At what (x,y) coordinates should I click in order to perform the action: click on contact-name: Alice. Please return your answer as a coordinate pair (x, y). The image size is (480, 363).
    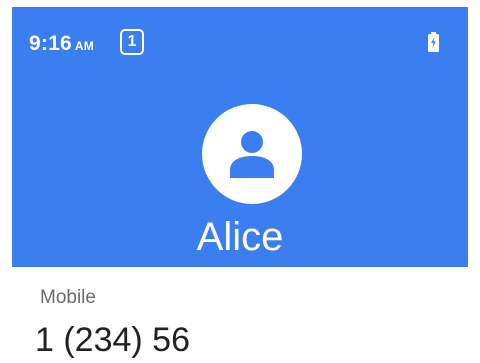
    Looking at the image, I should click on (240, 237).